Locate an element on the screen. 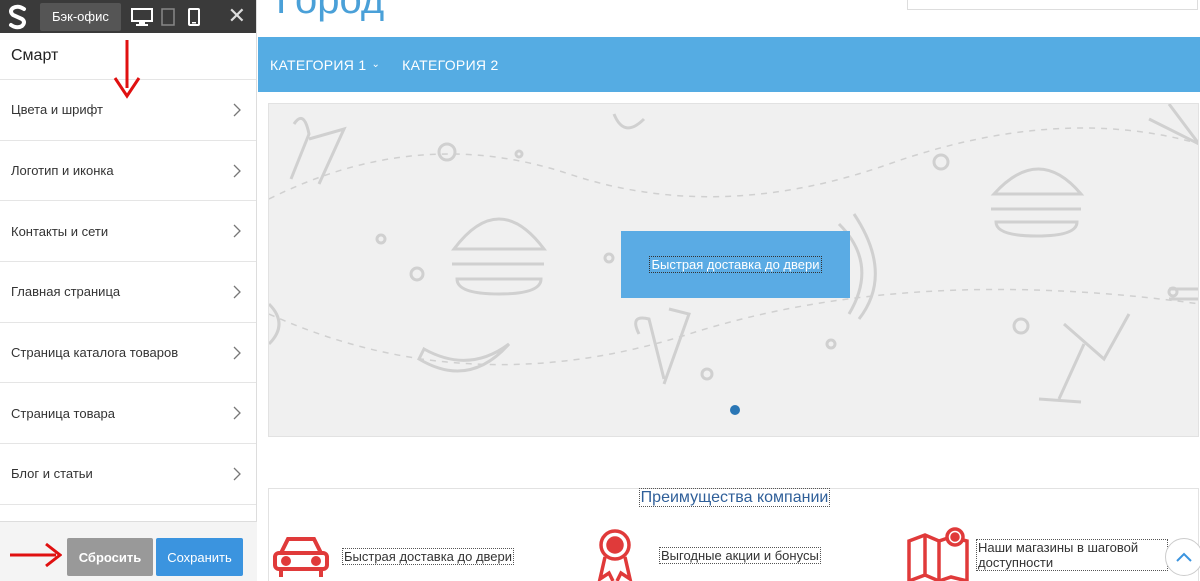 Image resolution: width=1200 pixels, height=581 pixels. mobile-view-icon is located at coordinates (194, 16).